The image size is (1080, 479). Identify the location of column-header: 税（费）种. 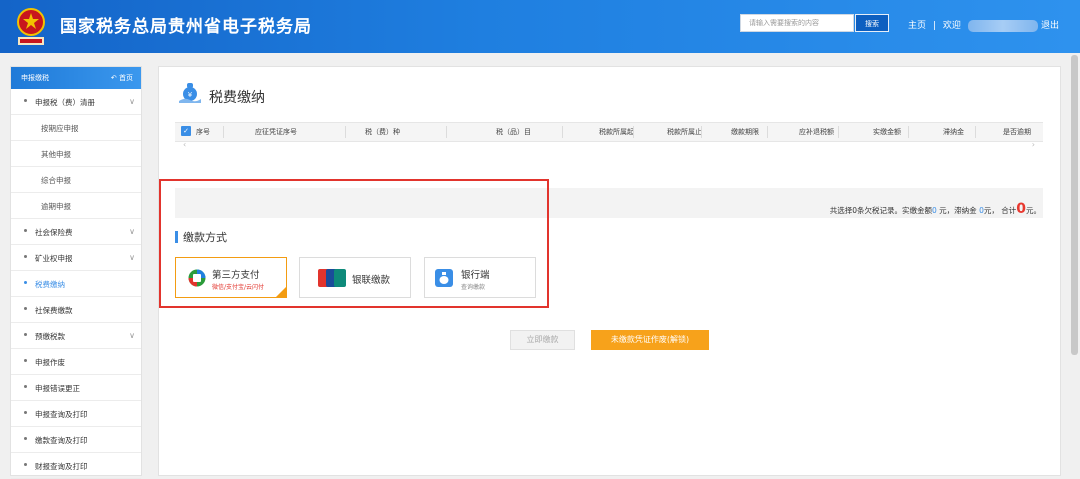
(382, 132).